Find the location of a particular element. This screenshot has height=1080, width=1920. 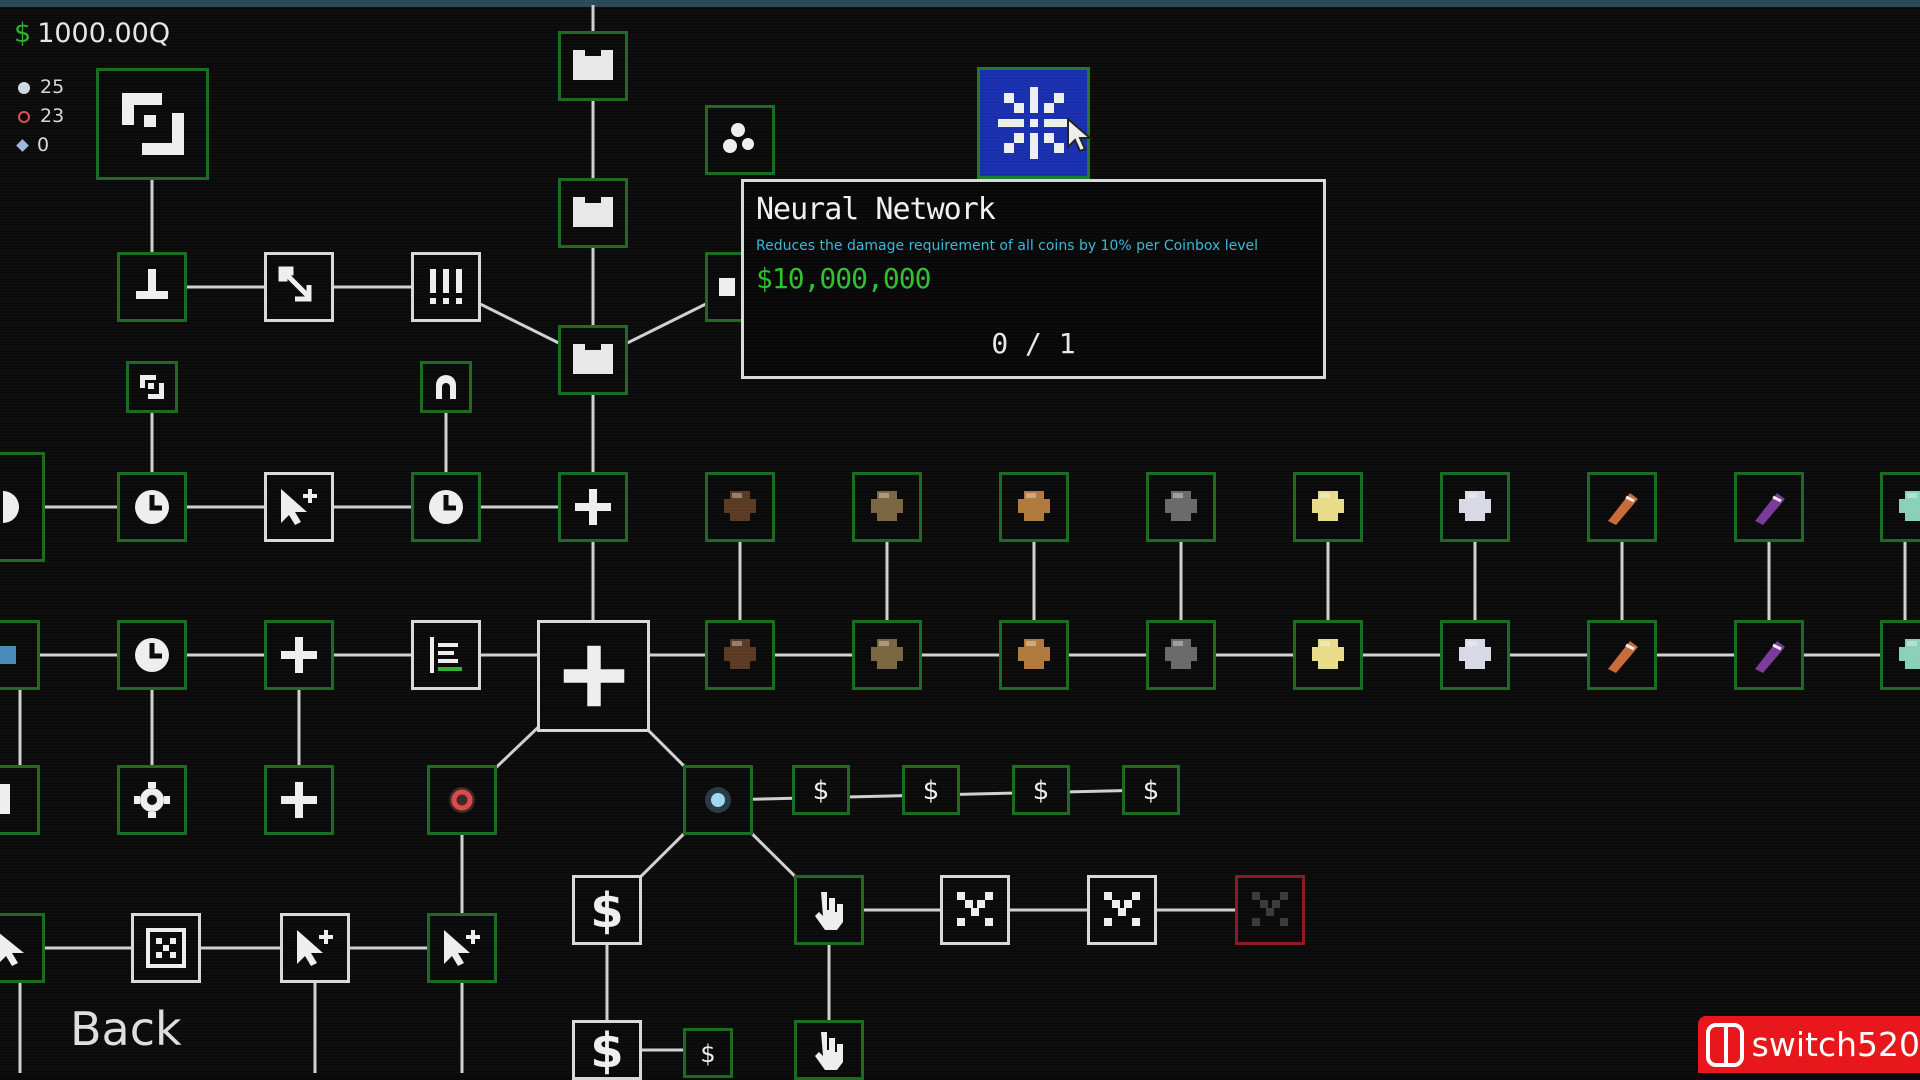

white-orb-icon is located at coordinates (718, 800).